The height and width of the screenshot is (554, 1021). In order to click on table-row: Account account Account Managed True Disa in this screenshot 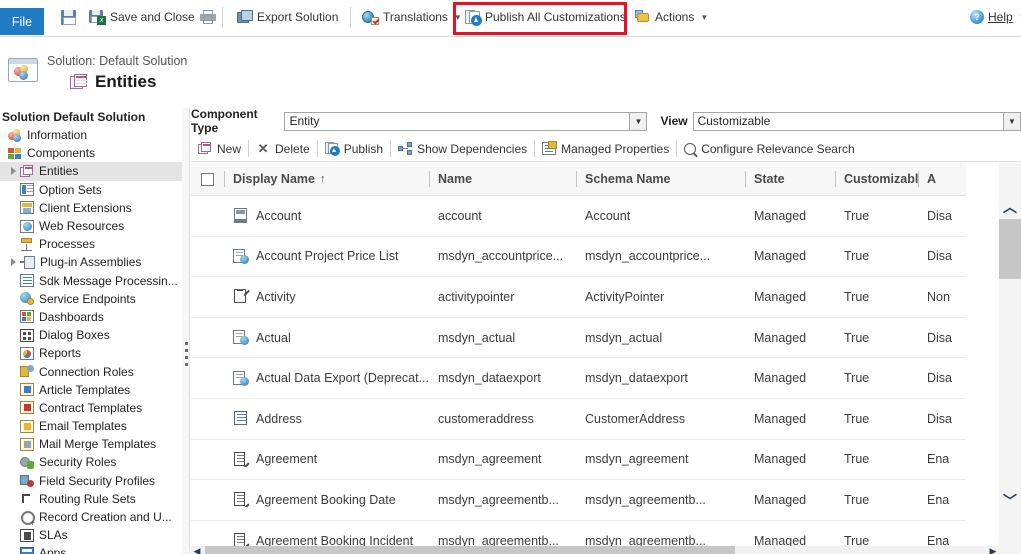, I will do `click(578, 216)`.